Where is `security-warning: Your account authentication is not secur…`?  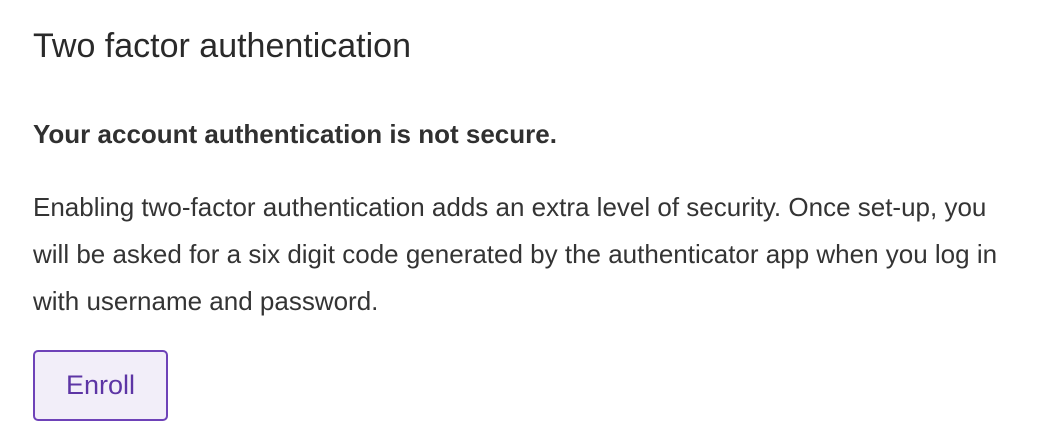
security-warning: Your account authentication is not secur… is located at coordinates (295, 134).